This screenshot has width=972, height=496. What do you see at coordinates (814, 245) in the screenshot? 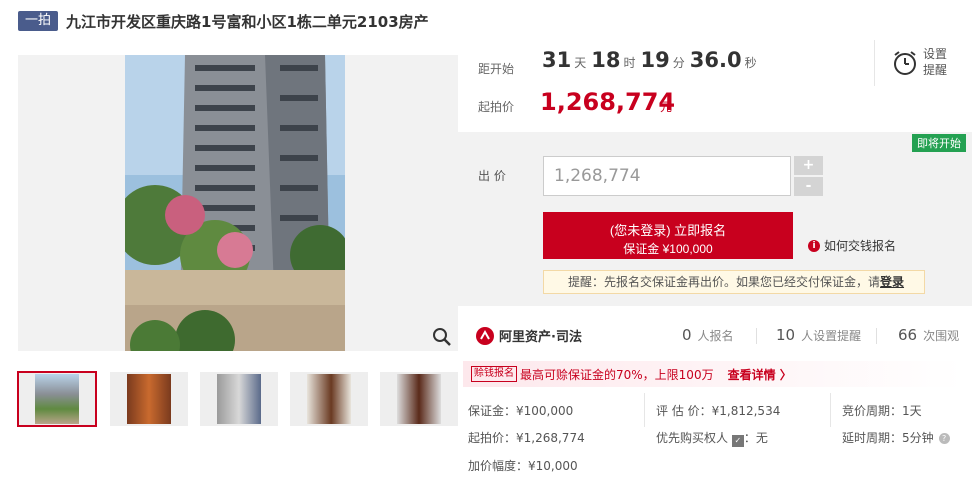
I see `info-icon: i` at bounding box center [814, 245].